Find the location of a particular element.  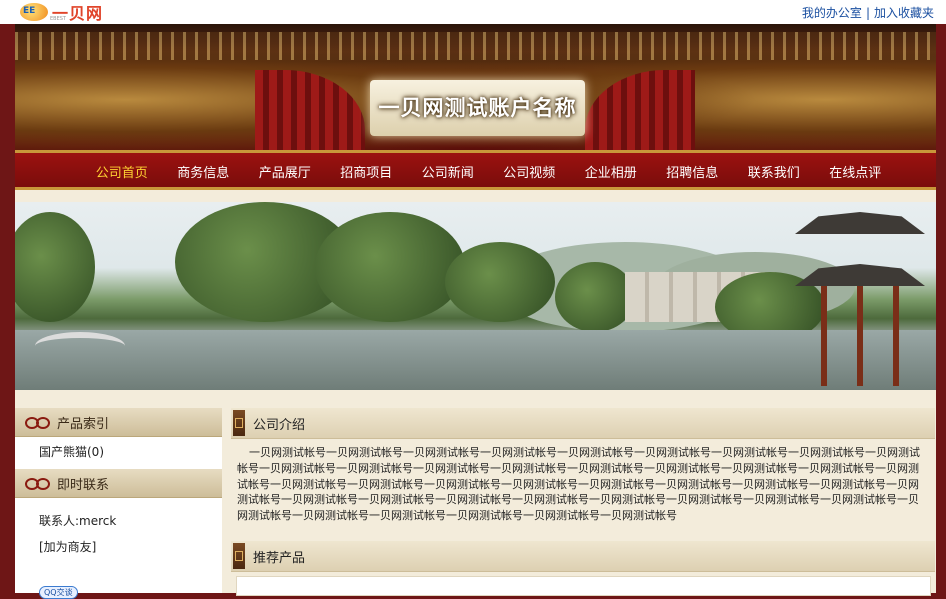

roof-eaves-decoration is located at coordinates (475, 46).